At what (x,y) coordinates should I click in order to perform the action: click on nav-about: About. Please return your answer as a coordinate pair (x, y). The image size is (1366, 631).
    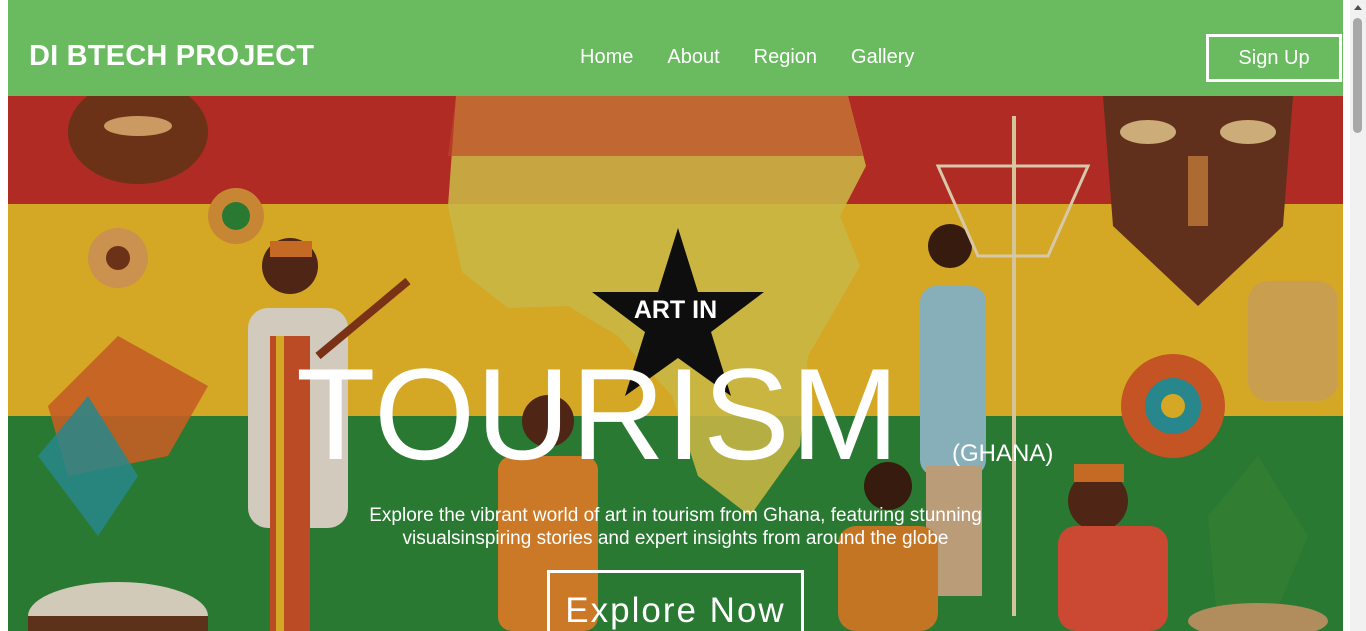
    Looking at the image, I should click on (693, 57).